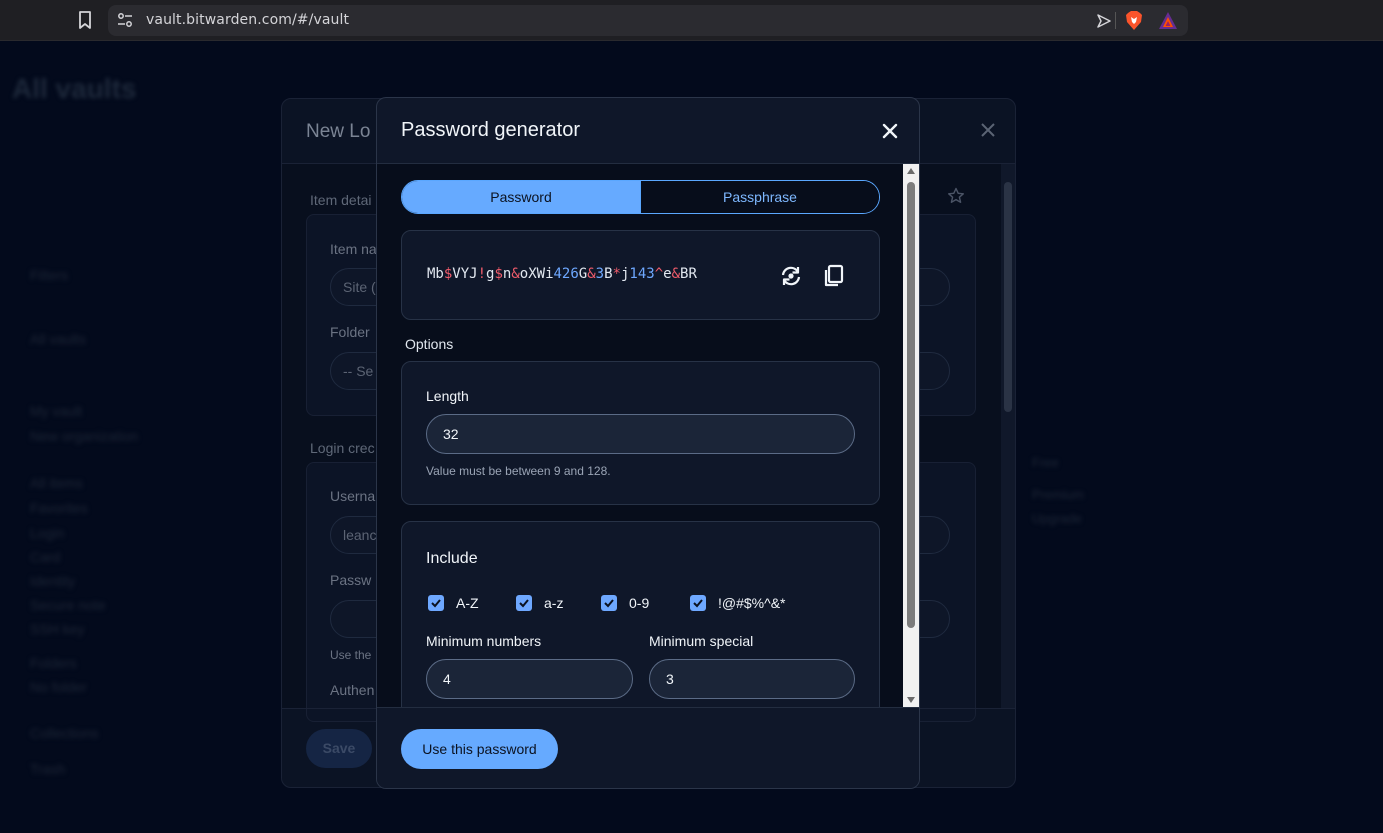 The width and height of the screenshot is (1383, 833). Describe the element at coordinates (53, 663) in the screenshot. I see `sidebar-item: Folders` at that location.